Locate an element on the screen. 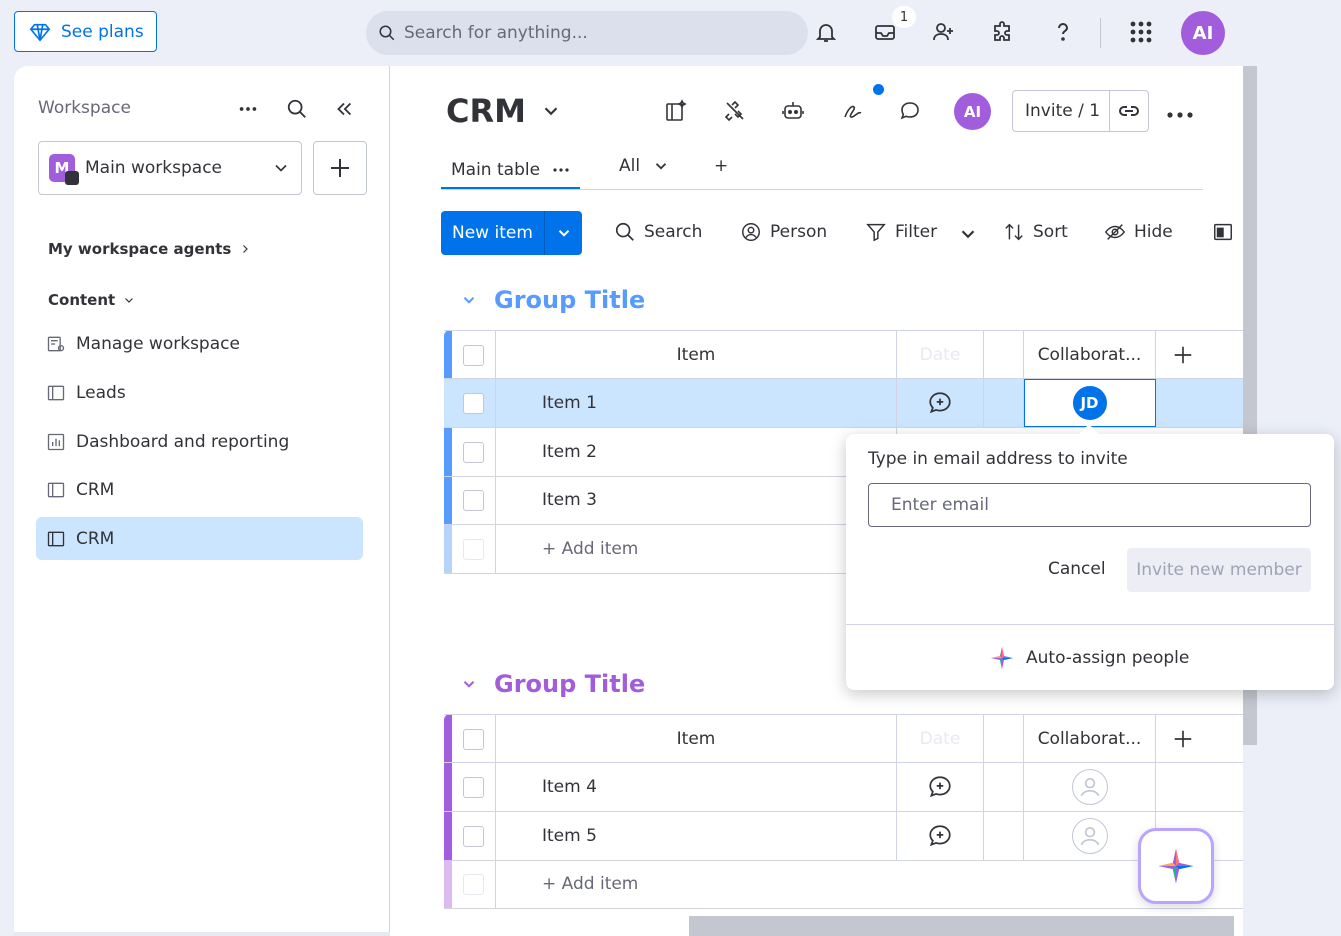 This screenshot has width=1341, height=936. hide-button: Hide is located at coordinates (1138, 232).